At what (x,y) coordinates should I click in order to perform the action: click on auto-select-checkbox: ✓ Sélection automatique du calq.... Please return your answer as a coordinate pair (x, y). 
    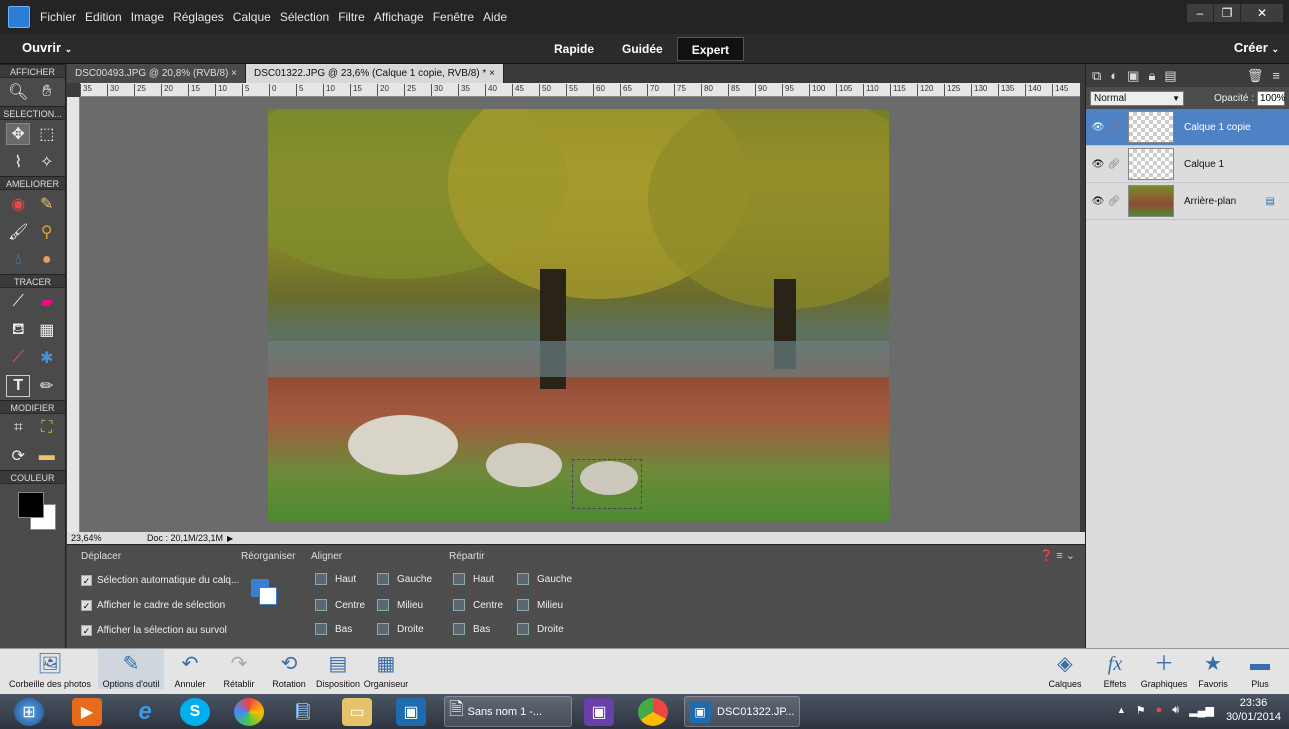
    Looking at the image, I should click on (160, 580).